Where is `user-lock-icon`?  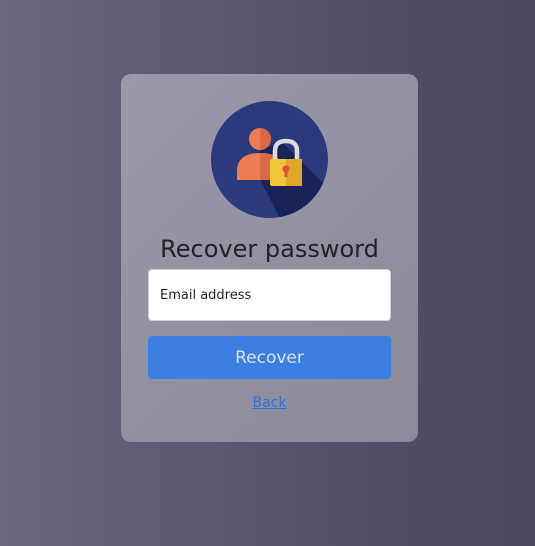
user-lock-icon is located at coordinates (269, 159).